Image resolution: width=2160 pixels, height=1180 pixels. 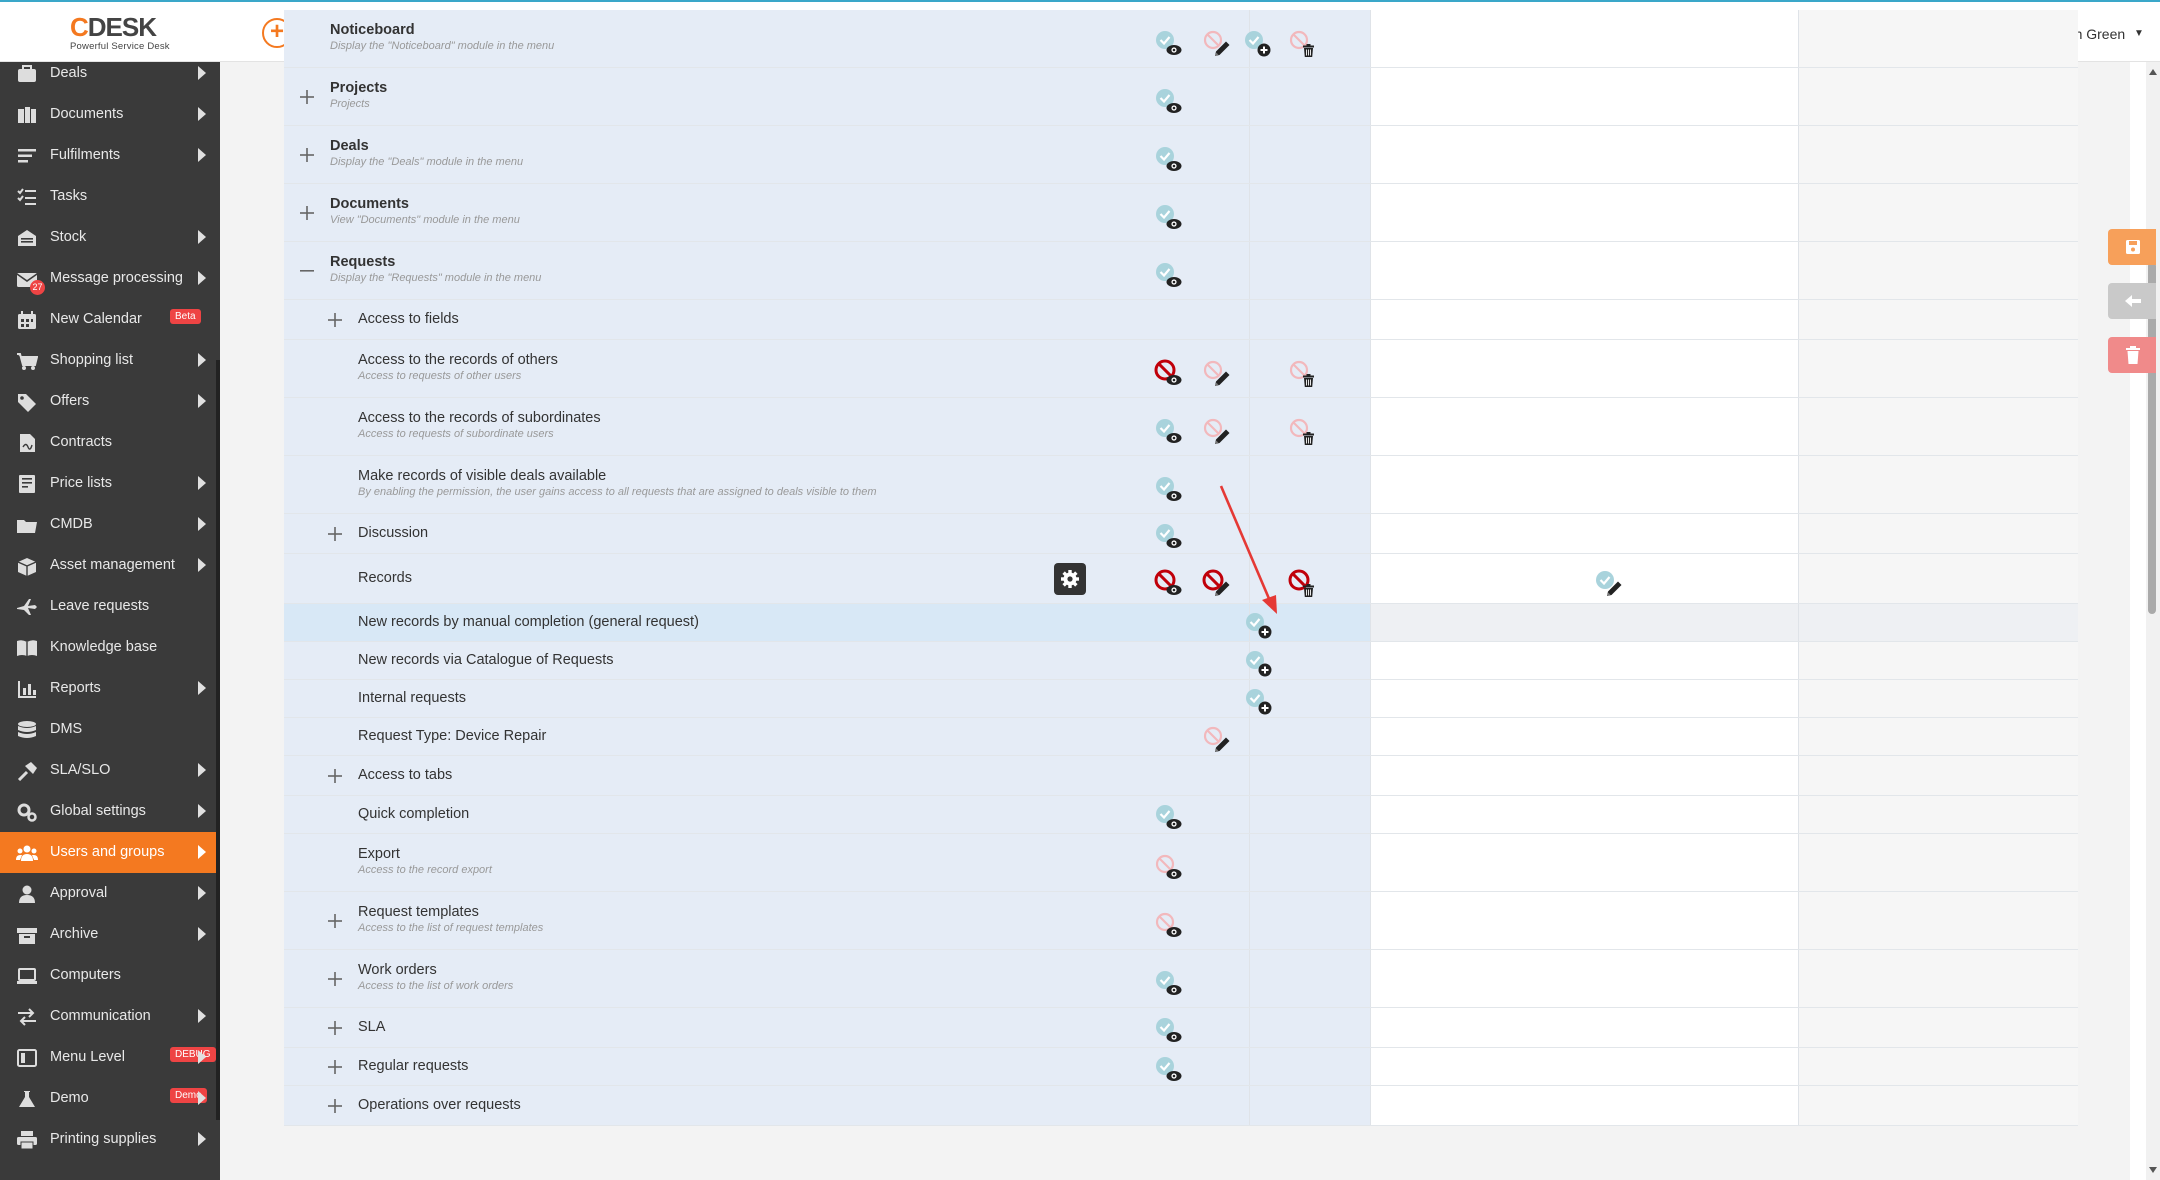 I want to click on collapse-icon, so click(x=307, y=271).